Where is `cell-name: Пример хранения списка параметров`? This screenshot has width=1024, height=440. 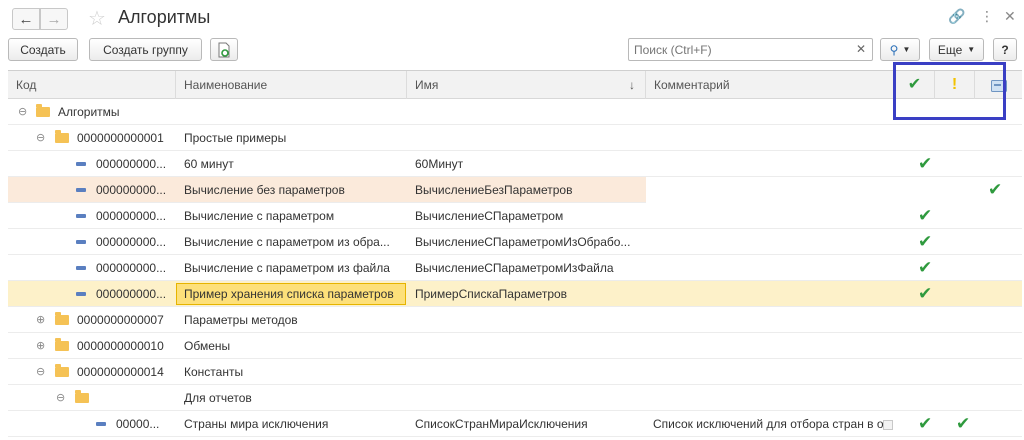 cell-name: Пример хранения списка параметров is located at coordinates (294, 294).